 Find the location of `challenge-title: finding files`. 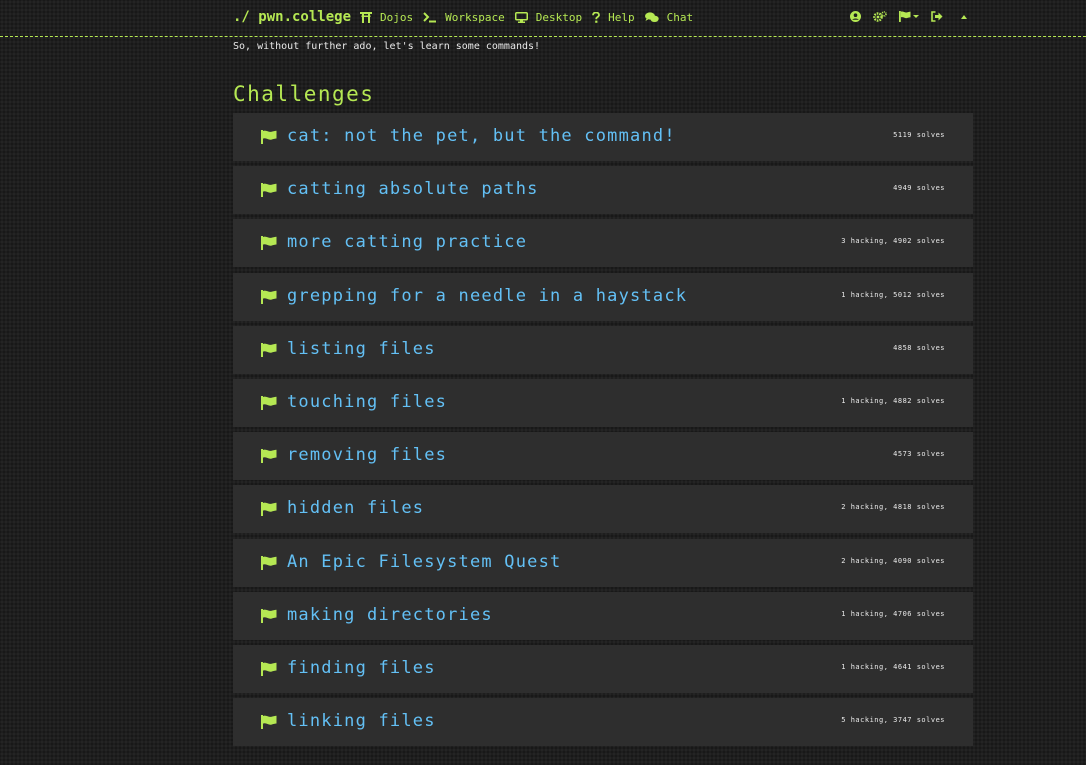

challenge-title: finding files is located at coordinates (361, 667).